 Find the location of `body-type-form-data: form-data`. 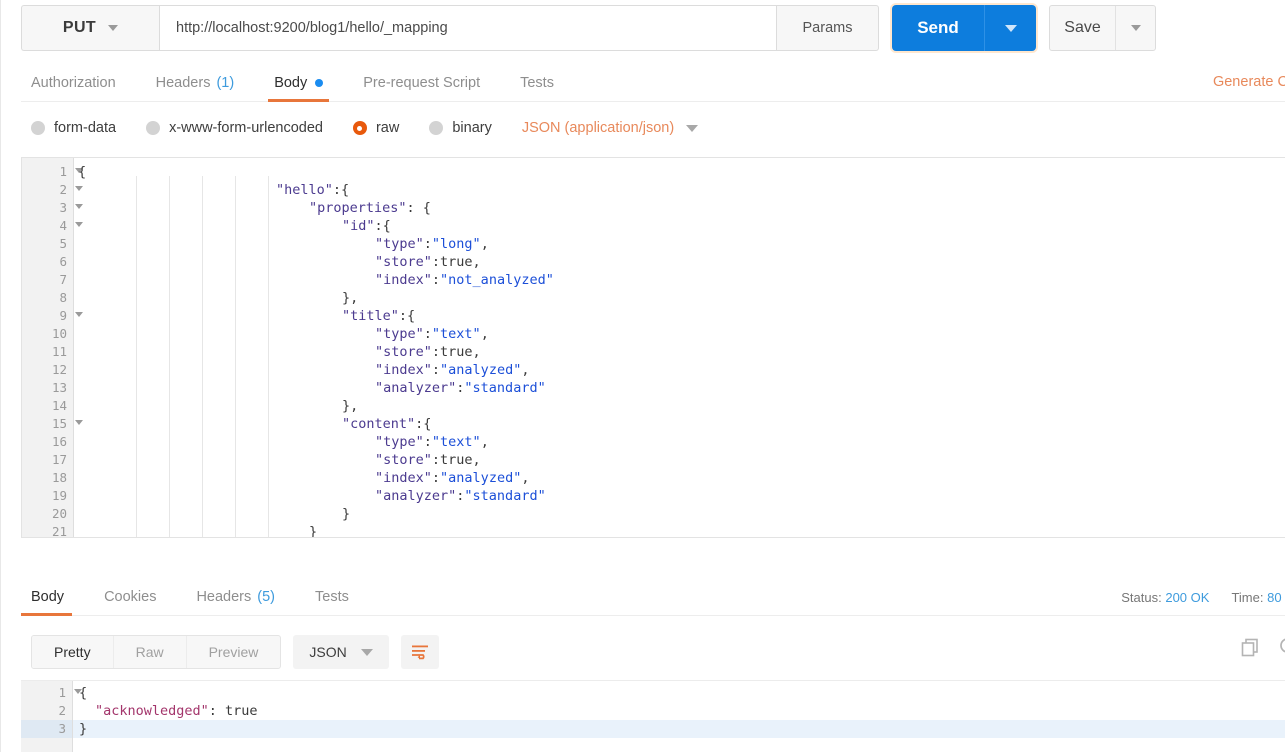

body-type-form-data: form-data is located at coordinates (73, 128).